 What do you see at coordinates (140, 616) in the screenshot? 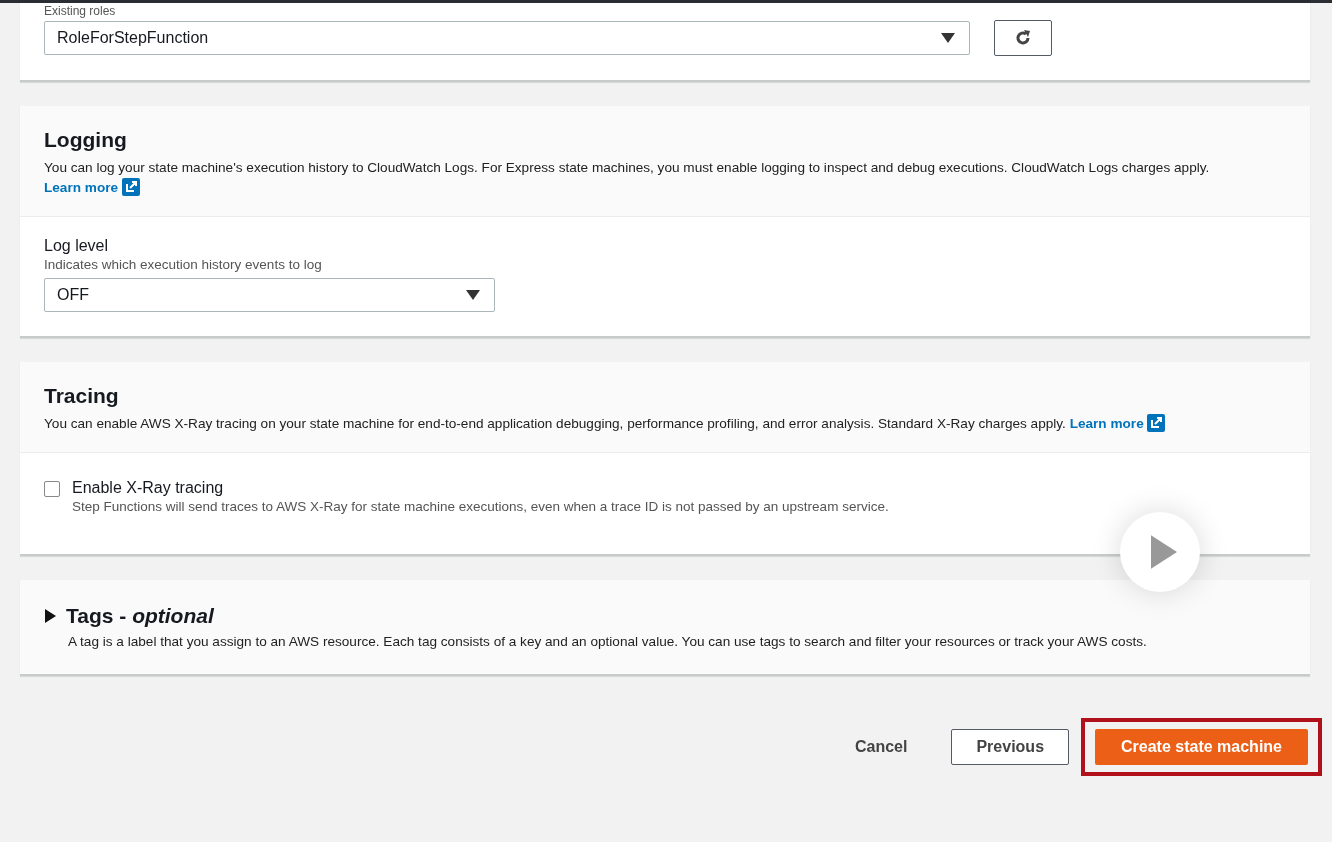
I see `section-title: Tags - optional` at bounding box center [140, 616].